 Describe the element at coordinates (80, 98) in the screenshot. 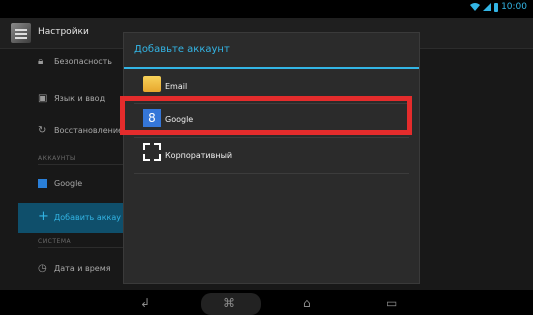

I see `settings-item-label: Язык и ввод` at that location.